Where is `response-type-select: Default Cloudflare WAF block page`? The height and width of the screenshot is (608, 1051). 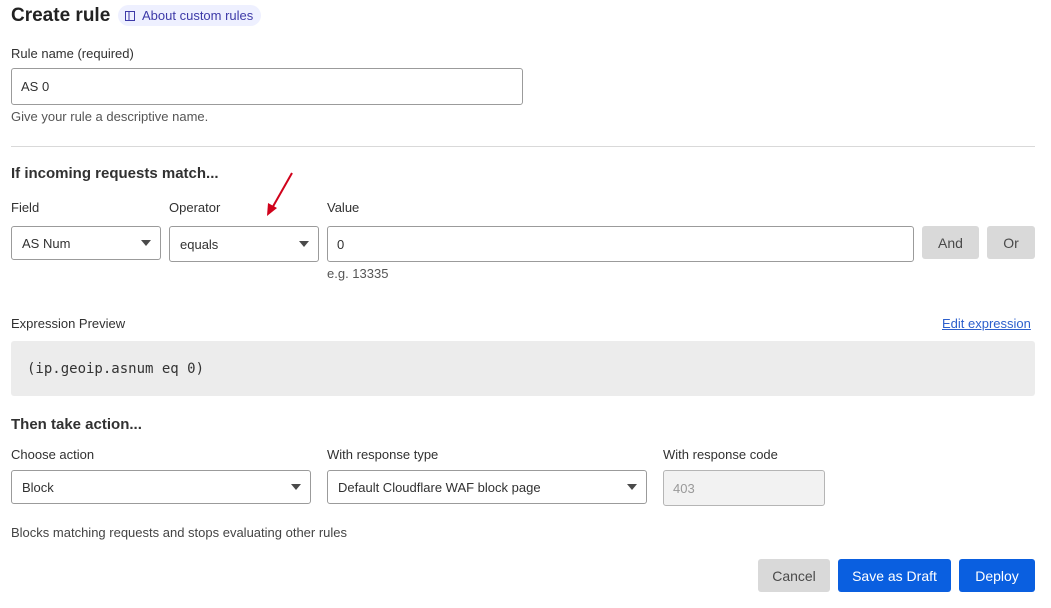 response-type-select: Default Cloudflare WAF block page is located at coordinates (487, 487).